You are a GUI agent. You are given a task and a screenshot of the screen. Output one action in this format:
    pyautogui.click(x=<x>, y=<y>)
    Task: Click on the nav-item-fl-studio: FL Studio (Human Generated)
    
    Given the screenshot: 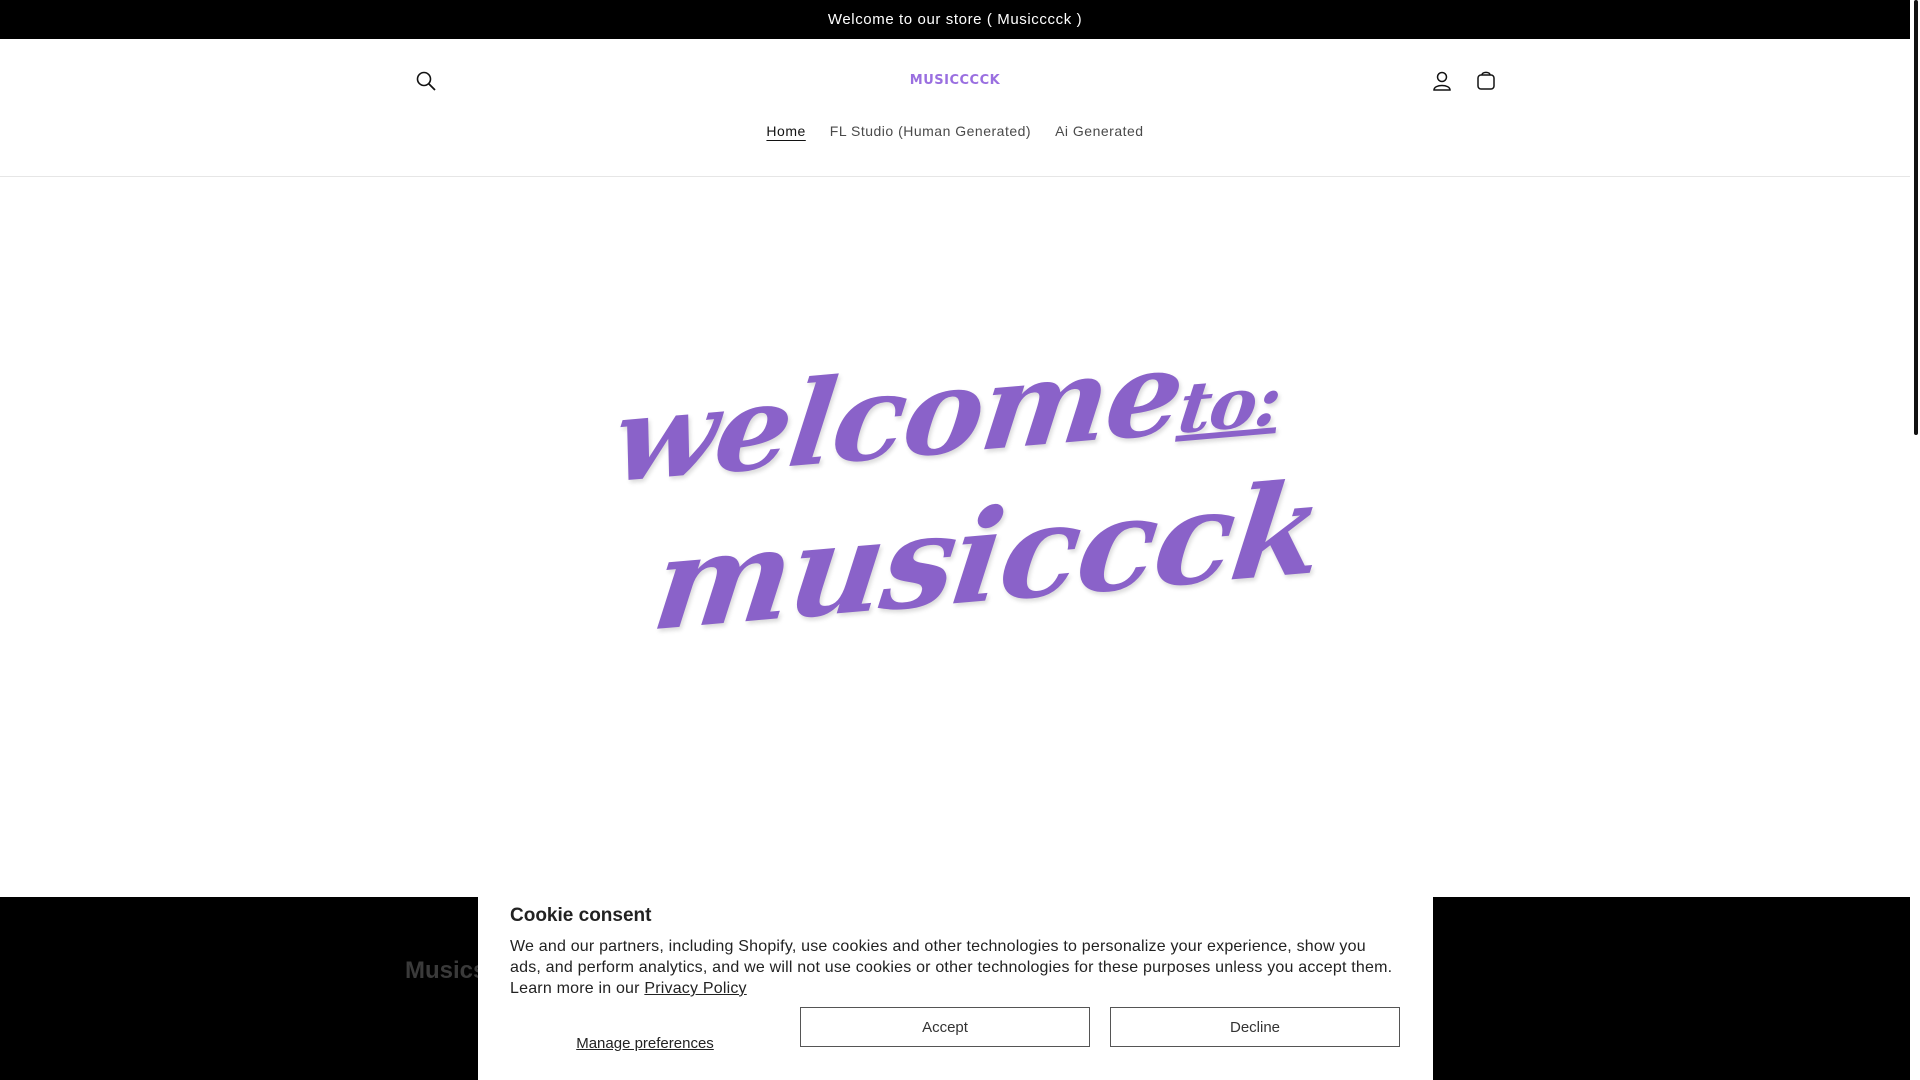 What is the action you would take?
    pyautogui.click(x=930, y=137)
    